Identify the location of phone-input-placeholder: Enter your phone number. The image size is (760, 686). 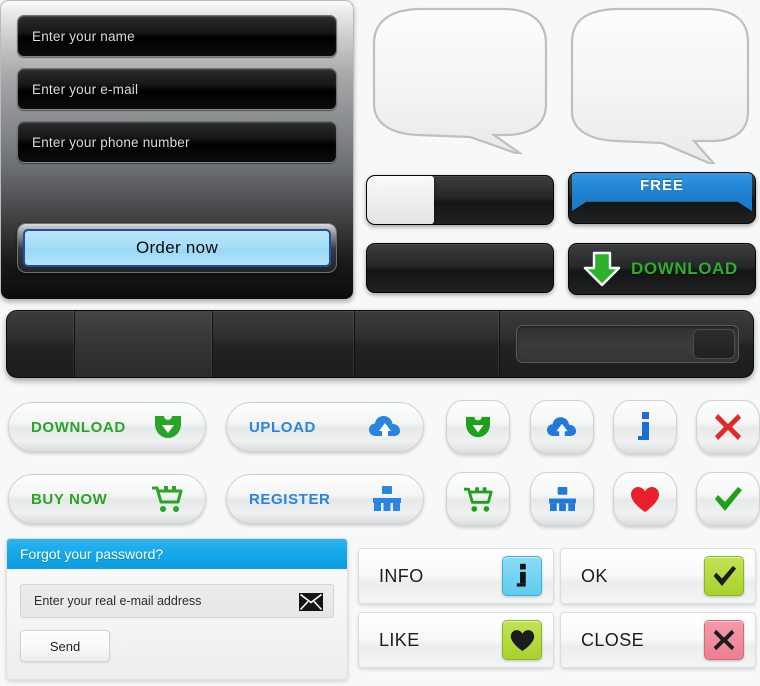
(111, 142).